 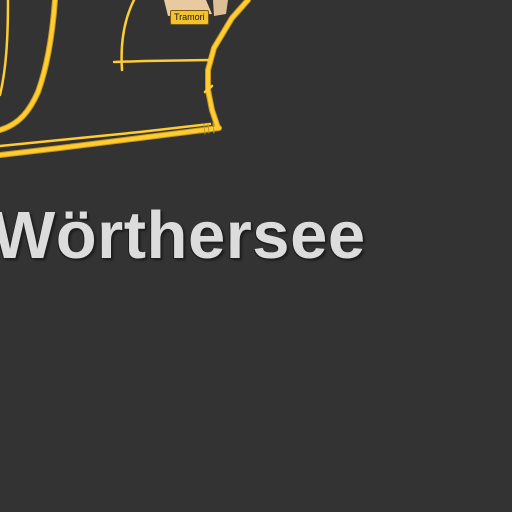 What do you see at coordinates (189, 17) in the screenshot?
I see `road-name-badge: Tramori` at bounding box center [189, 17].